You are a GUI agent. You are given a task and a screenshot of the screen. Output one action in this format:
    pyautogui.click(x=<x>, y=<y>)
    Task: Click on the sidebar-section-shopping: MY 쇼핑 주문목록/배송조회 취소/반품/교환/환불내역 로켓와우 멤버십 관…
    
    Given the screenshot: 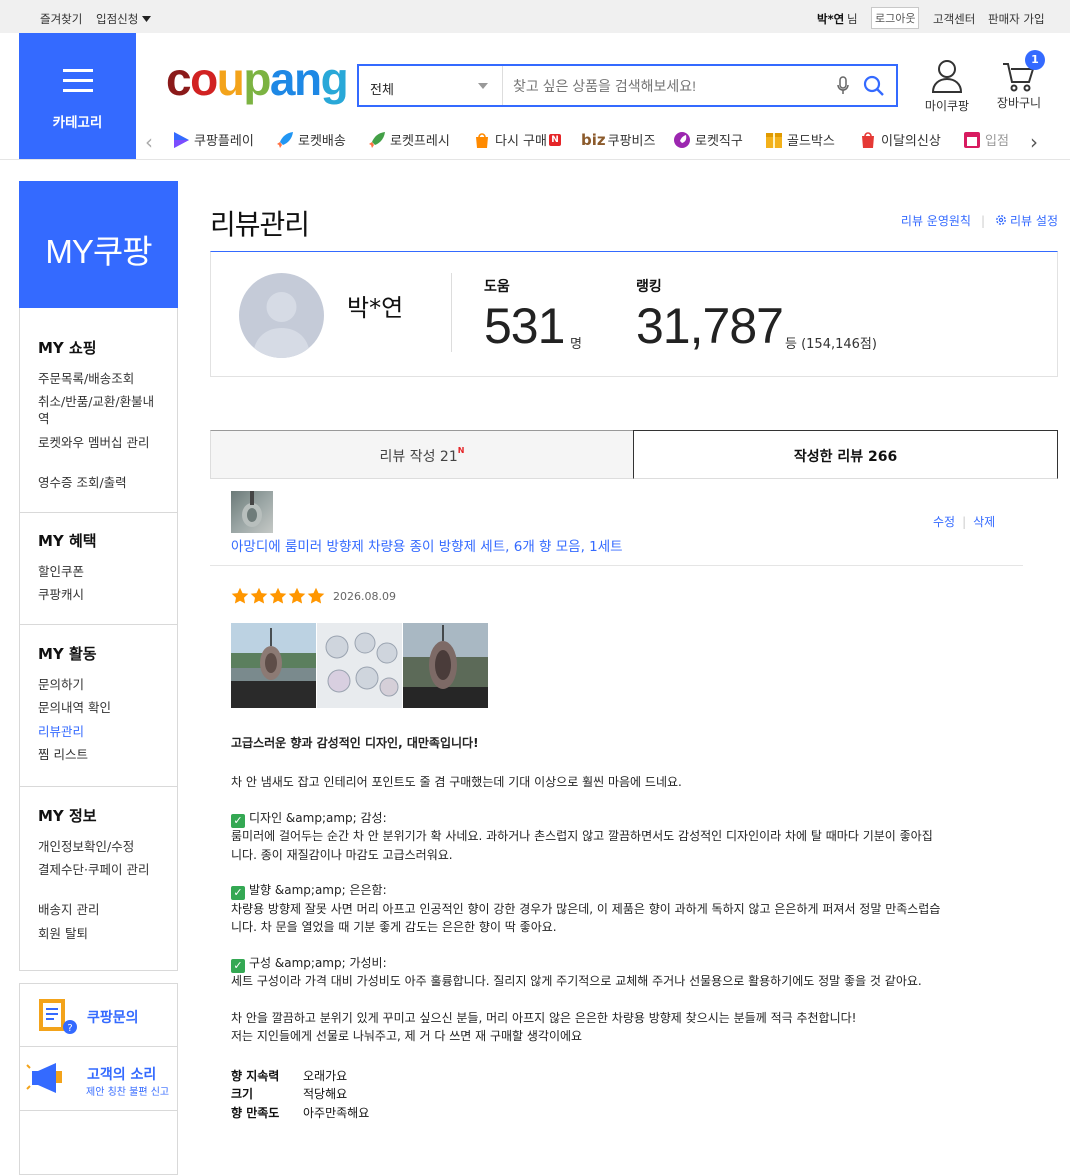 What is the action you would take?
    pyautogui.click(x=98, y=410)
    